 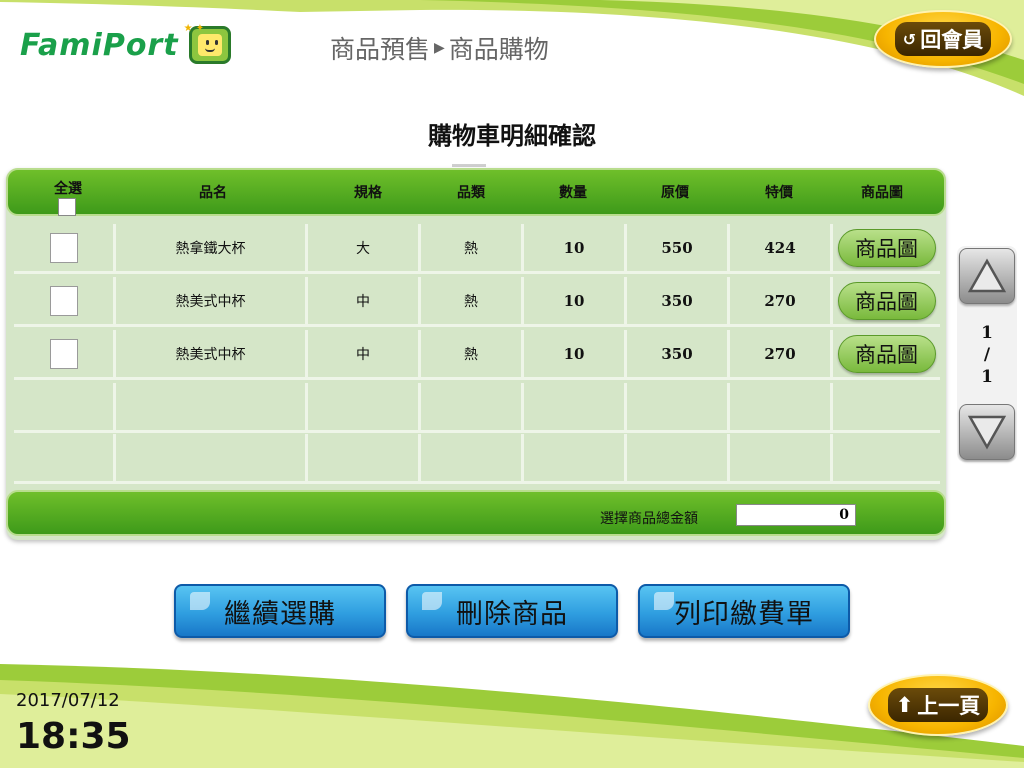 I want to click on item-special-price: 424, so click(x=781, y=249).